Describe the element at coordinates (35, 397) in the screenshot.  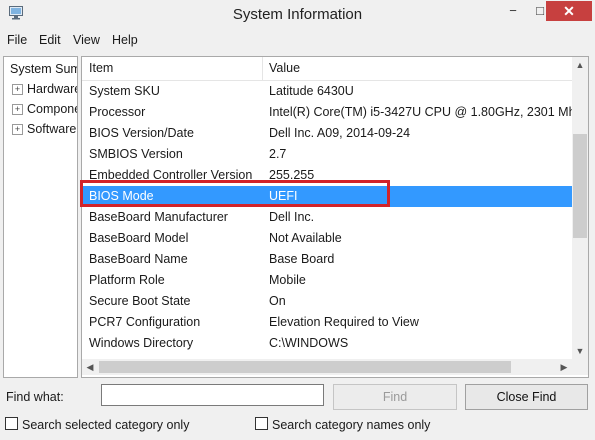
I see `find-what-label: Find what:` at that location.